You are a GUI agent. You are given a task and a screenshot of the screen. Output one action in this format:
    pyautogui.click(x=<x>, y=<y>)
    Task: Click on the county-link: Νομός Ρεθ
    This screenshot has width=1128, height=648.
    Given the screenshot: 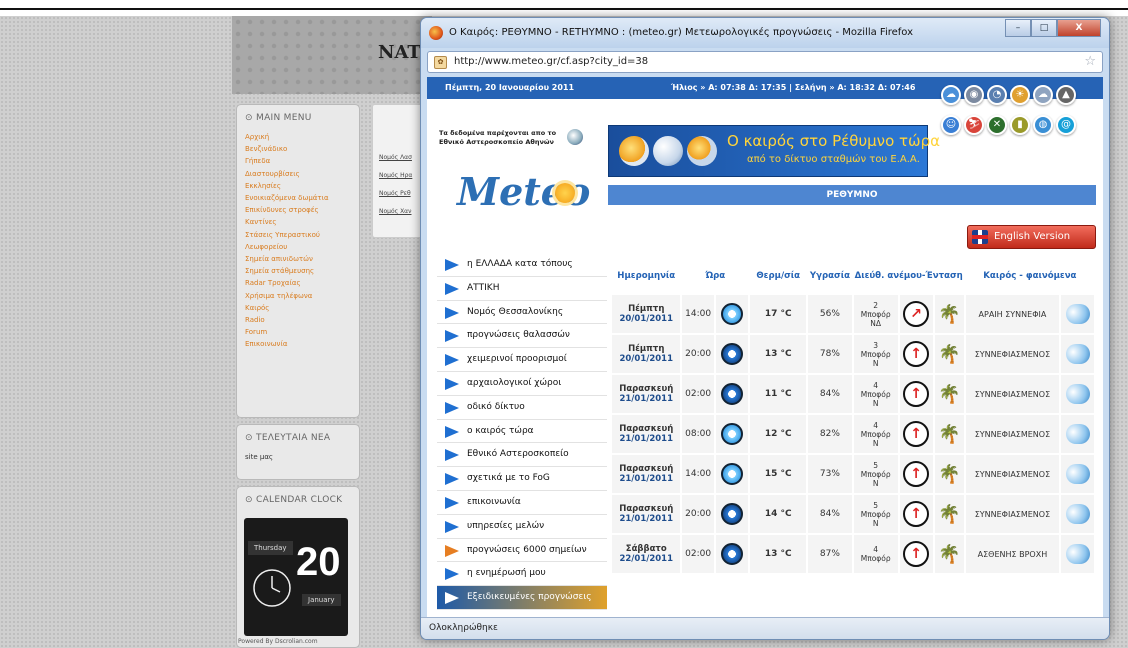 What is the action you would take?
    pyautogui.click(x=401, y=194)
    